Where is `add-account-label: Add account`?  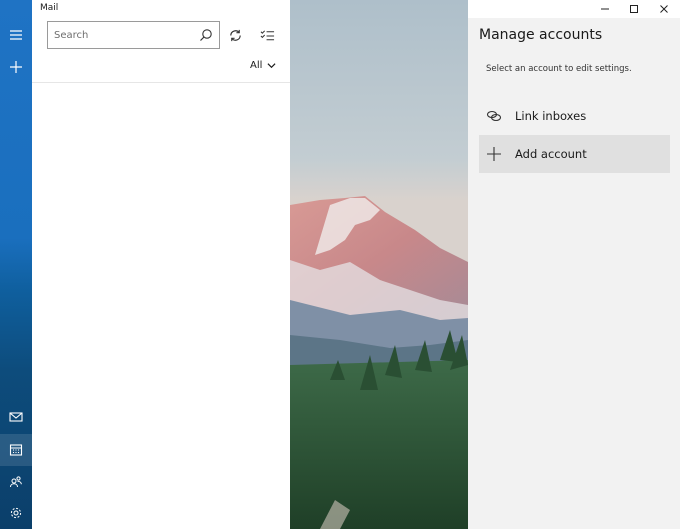 add-account-label: Add account is located at coordinates (551, 154).